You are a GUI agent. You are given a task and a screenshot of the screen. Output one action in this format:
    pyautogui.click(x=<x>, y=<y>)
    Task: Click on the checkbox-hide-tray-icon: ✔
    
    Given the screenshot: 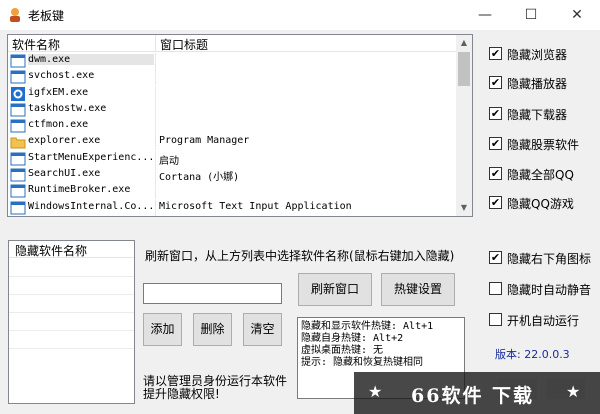 What is the action you would take?
    pyautogui.click(x=495, y=257)
    